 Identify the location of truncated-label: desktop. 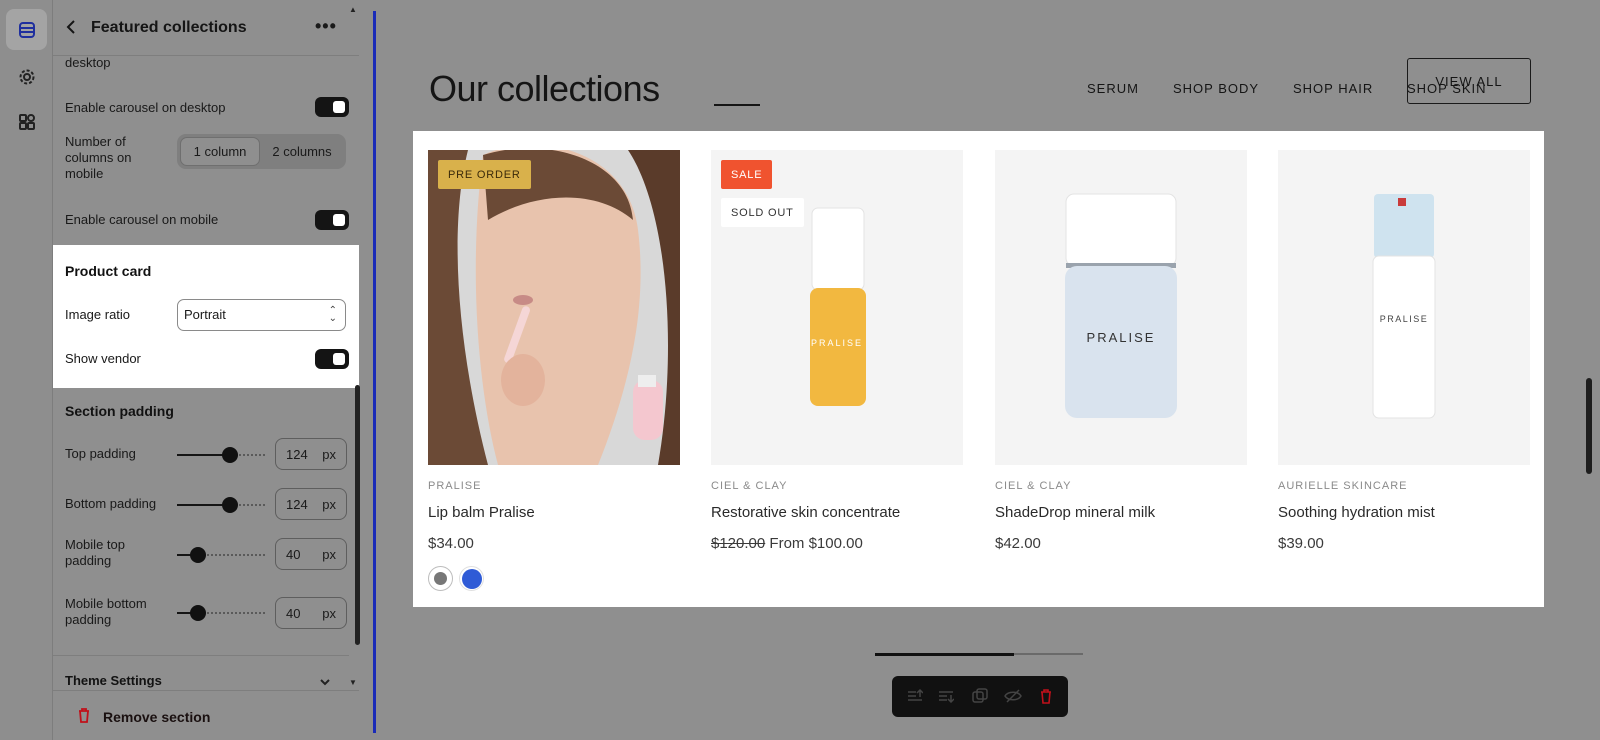
(88, 62).